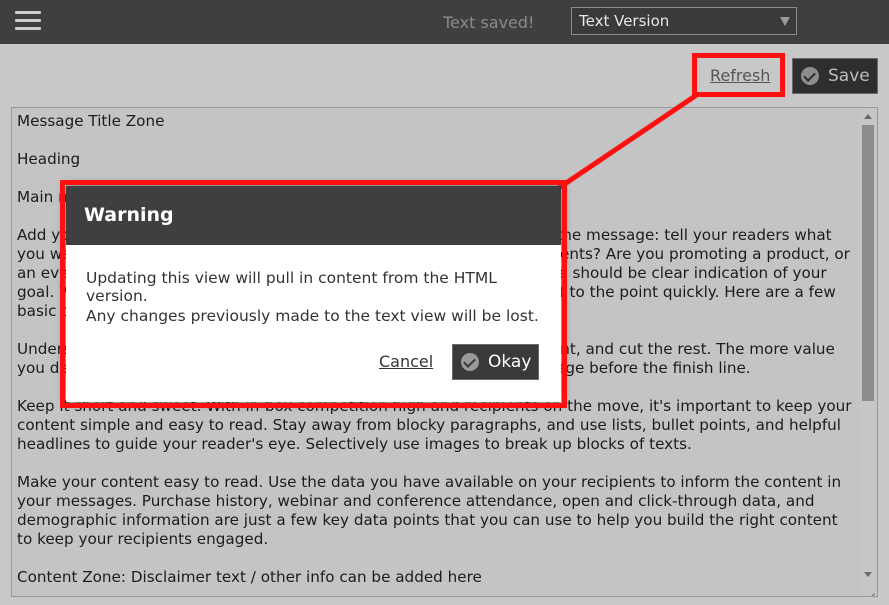  Describe the element at coordinates (684, 21) in the screenshot. I see `version-select: Text Version` at that location.